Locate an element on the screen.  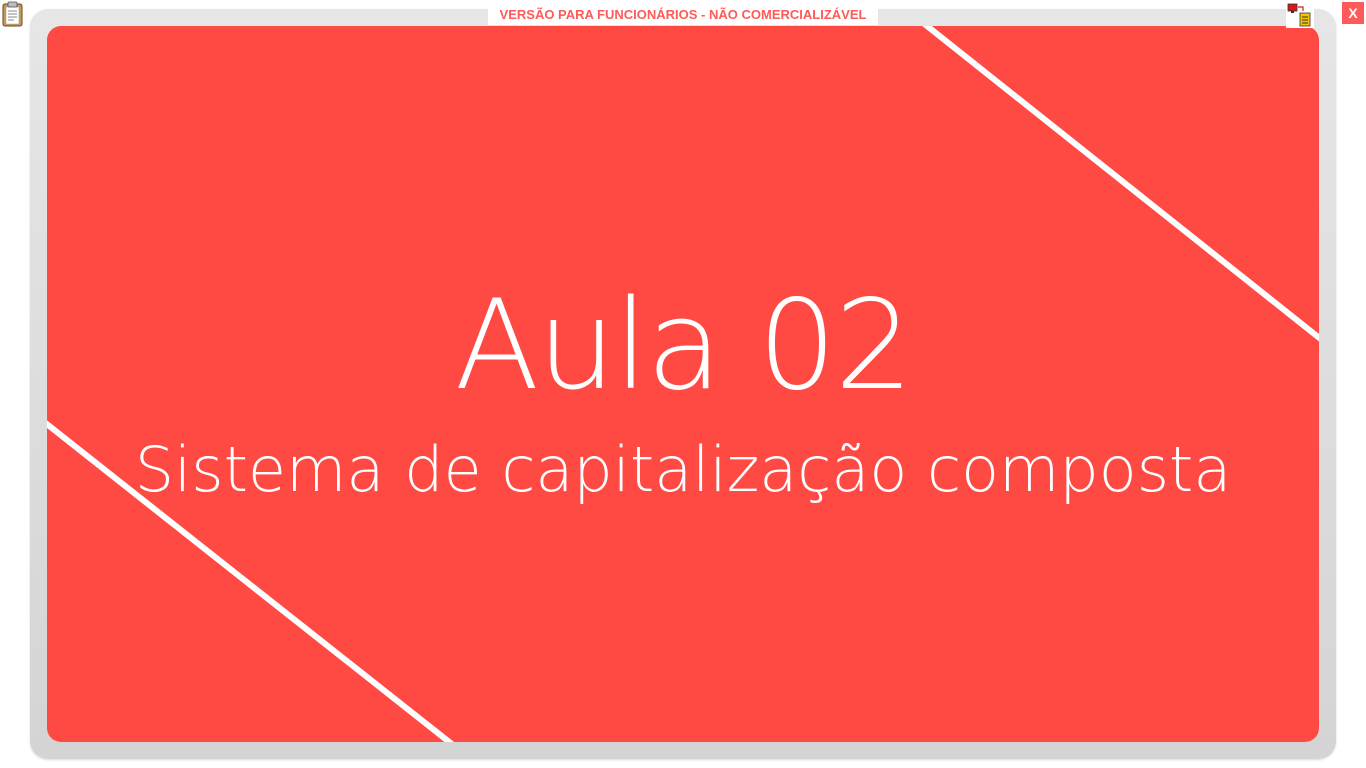
slide-subtitle: Sistema de capitalização composta is located at coordinates (683, 469).